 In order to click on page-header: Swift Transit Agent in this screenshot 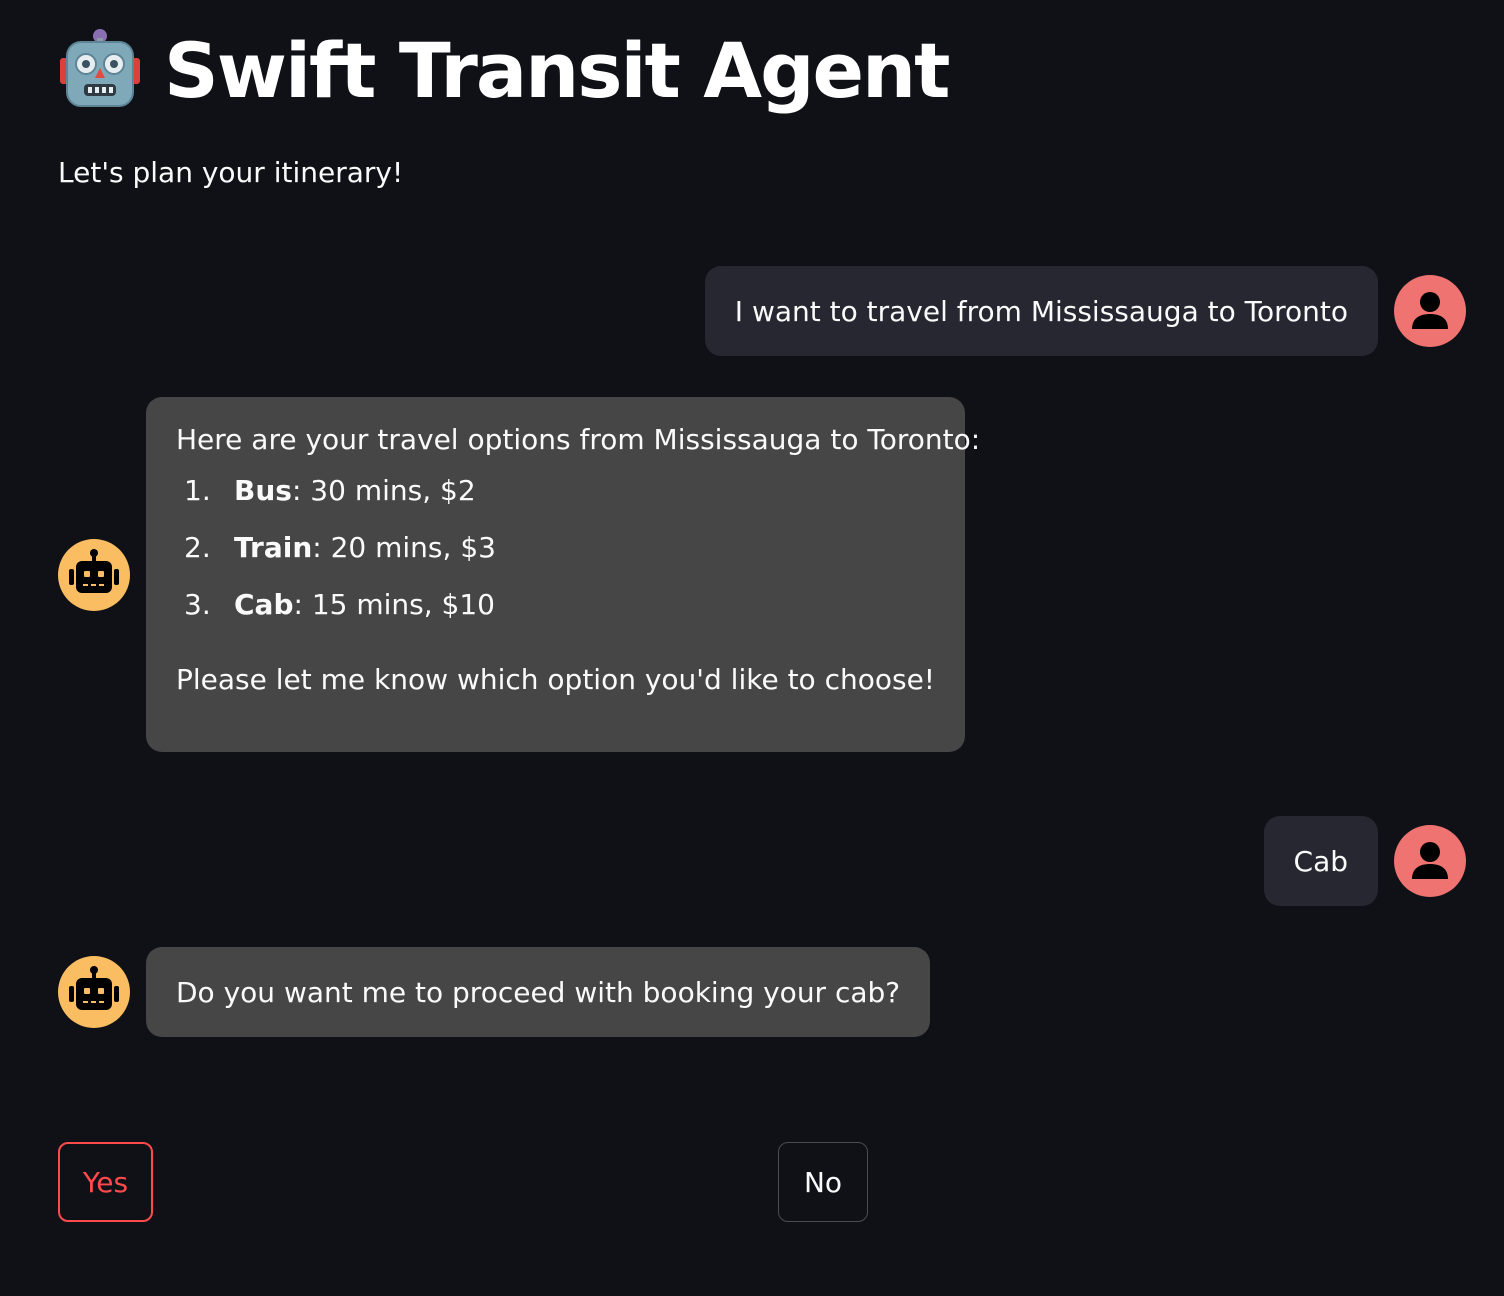, I will do `click(504, 70)`.